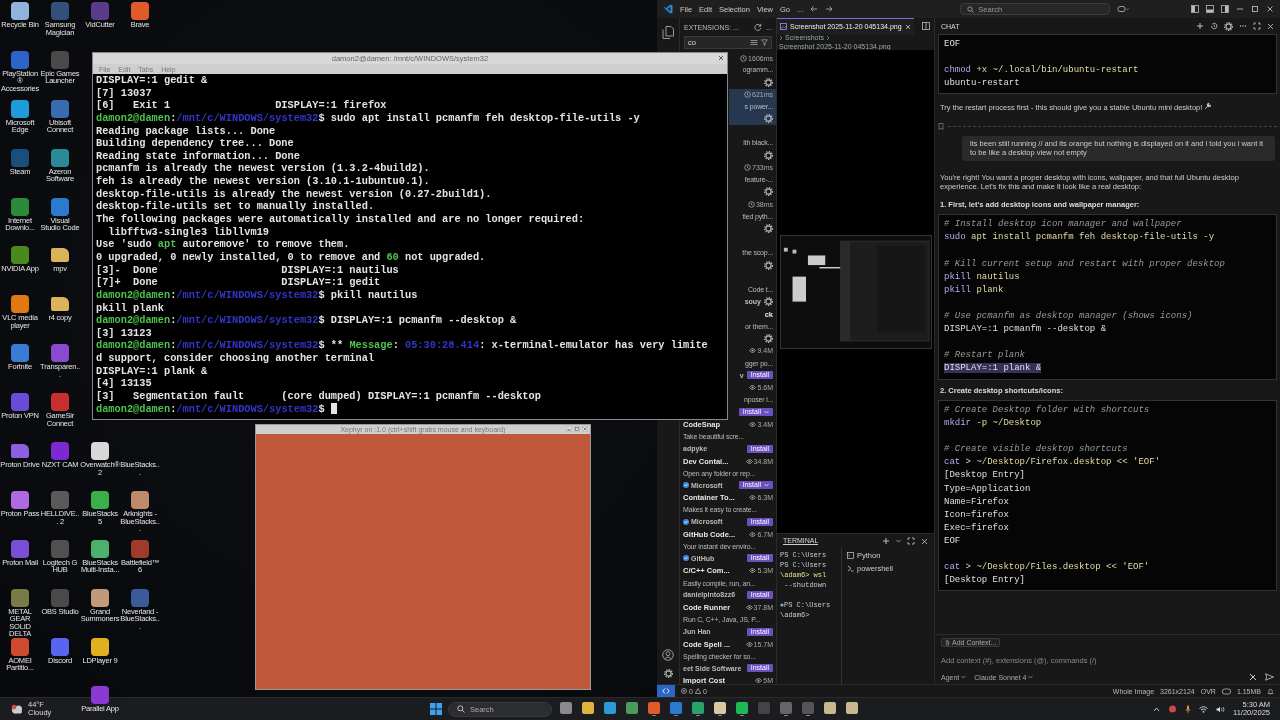  I want to click on warning-icon, so click(697, 691).